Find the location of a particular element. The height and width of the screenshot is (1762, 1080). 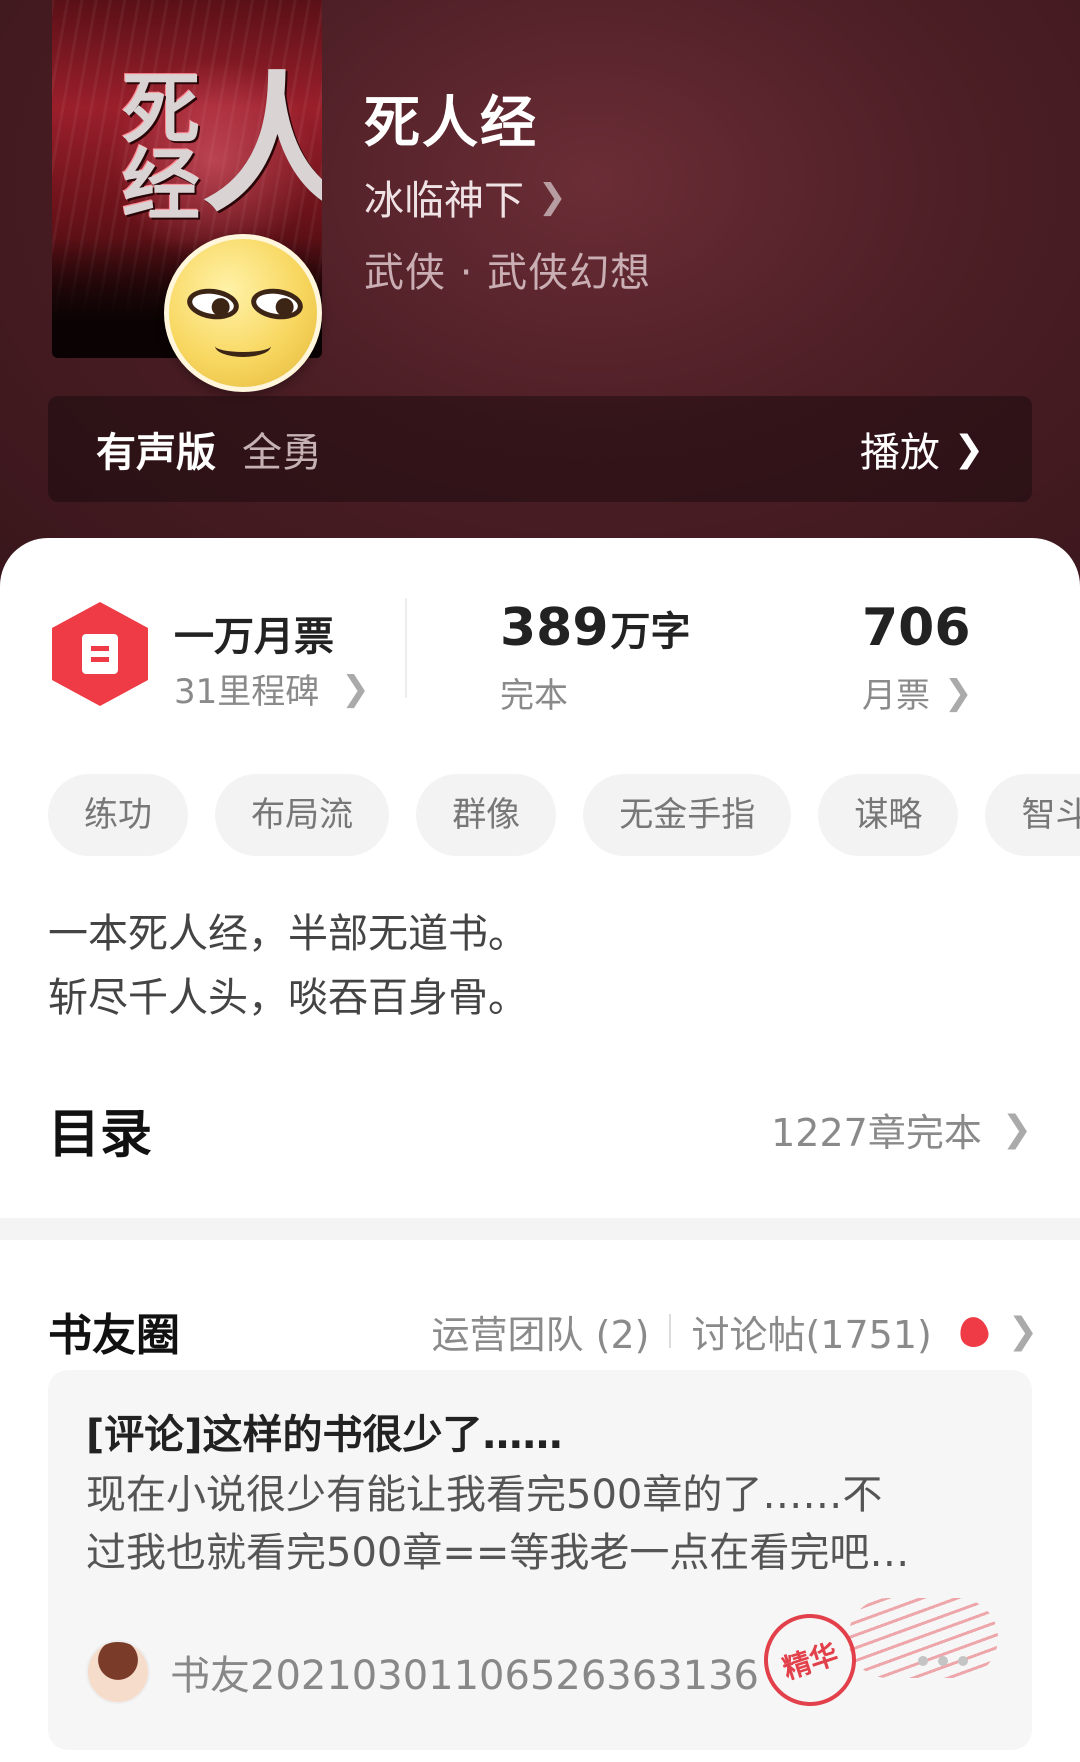

book-circle-meta: 运营团队 (2) 讨论帖(1751) ❯ is located at coordinates (735, 1331).